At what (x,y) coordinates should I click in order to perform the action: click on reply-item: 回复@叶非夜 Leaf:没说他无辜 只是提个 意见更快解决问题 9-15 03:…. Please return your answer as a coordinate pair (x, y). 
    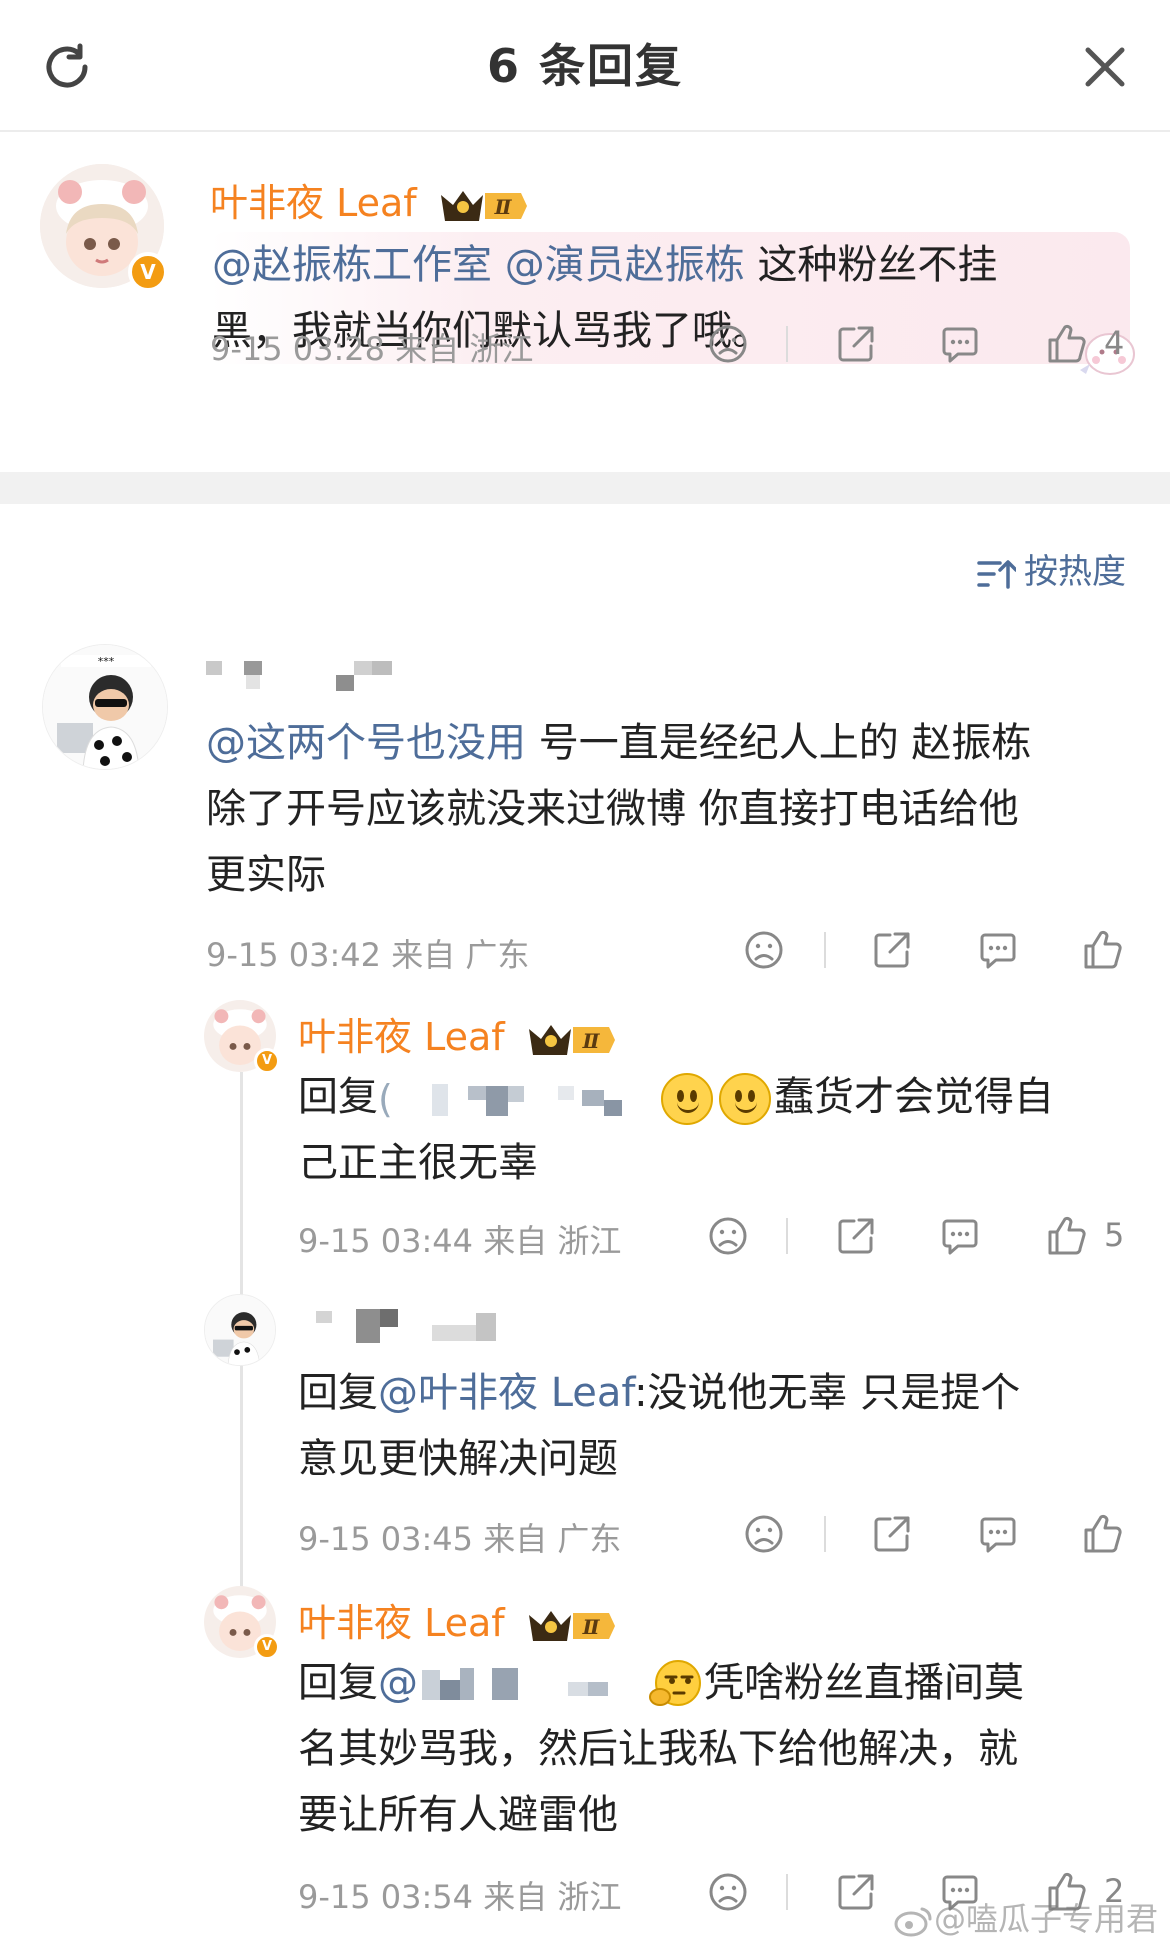
    Looking at the image, I should click on (585, 1435).